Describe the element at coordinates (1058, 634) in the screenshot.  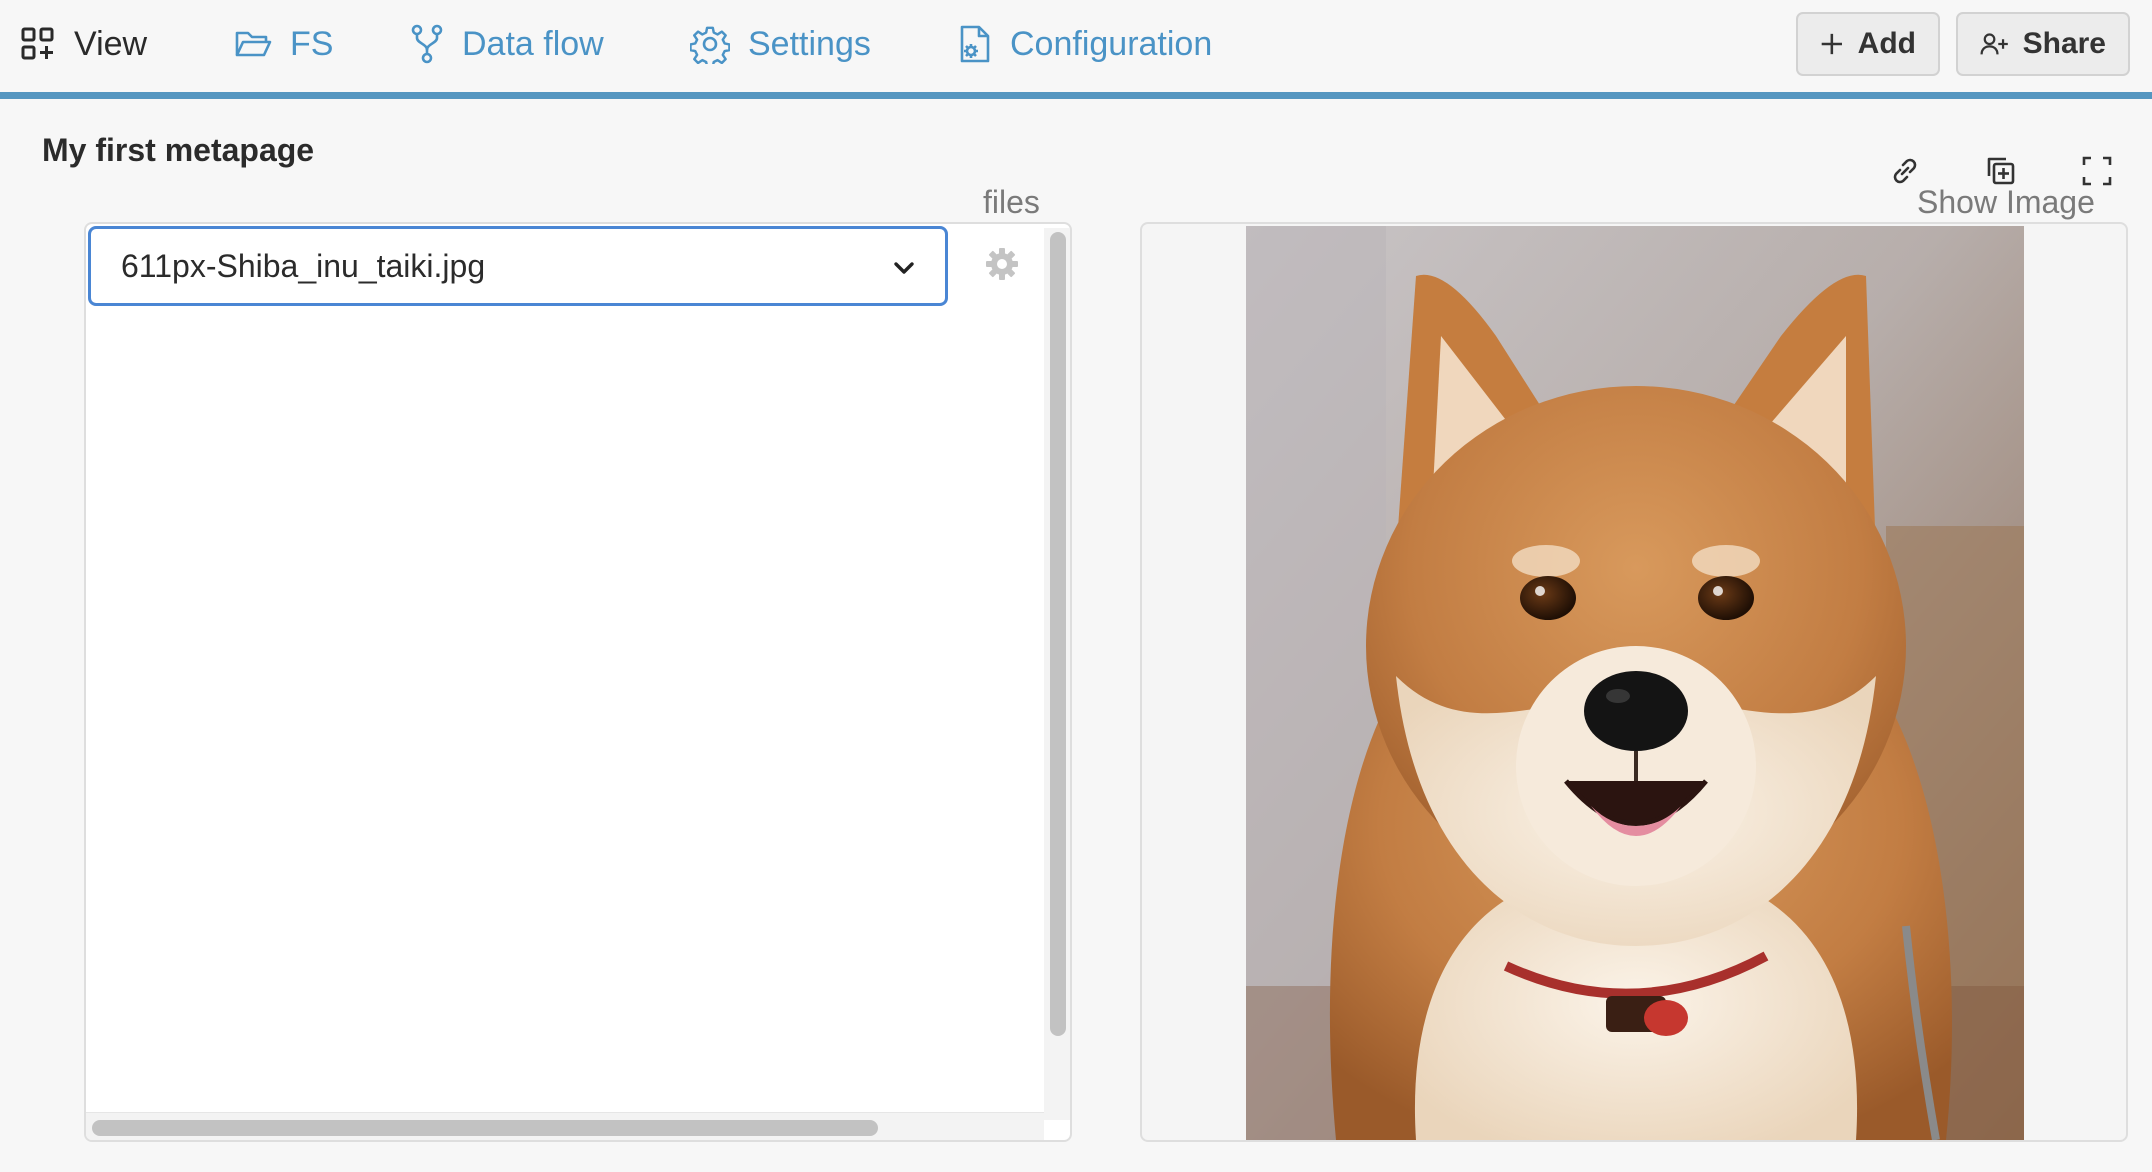
I see `vertical-scrollbar` at that location.